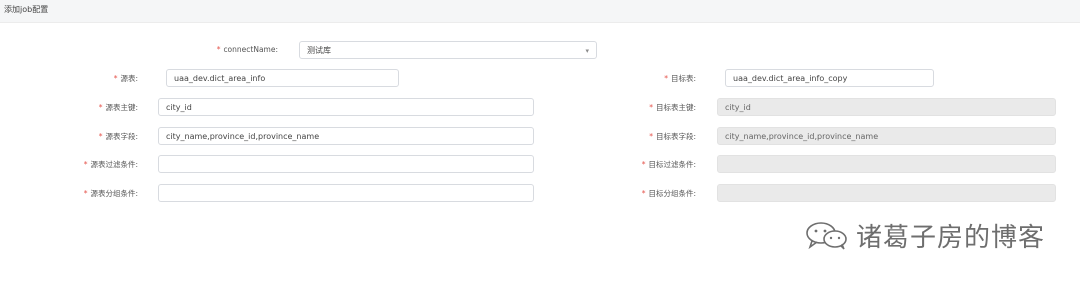  I want to click on source-group-input, so click(346, 193).